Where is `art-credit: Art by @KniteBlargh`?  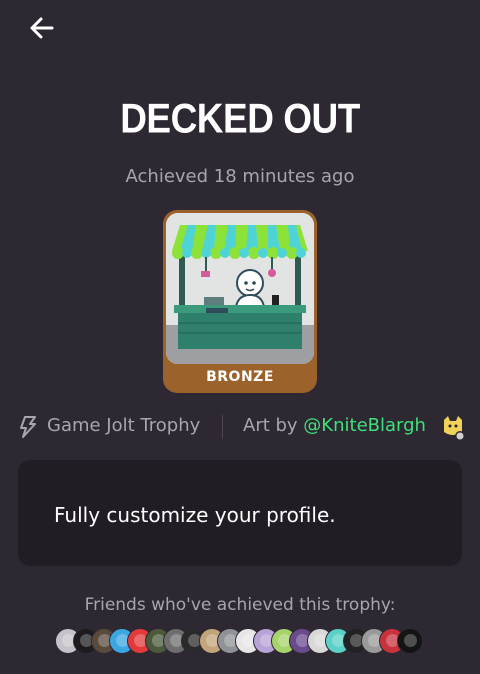
art-credit: Art by @KniteBlargh is located at coordinates (334, 425).